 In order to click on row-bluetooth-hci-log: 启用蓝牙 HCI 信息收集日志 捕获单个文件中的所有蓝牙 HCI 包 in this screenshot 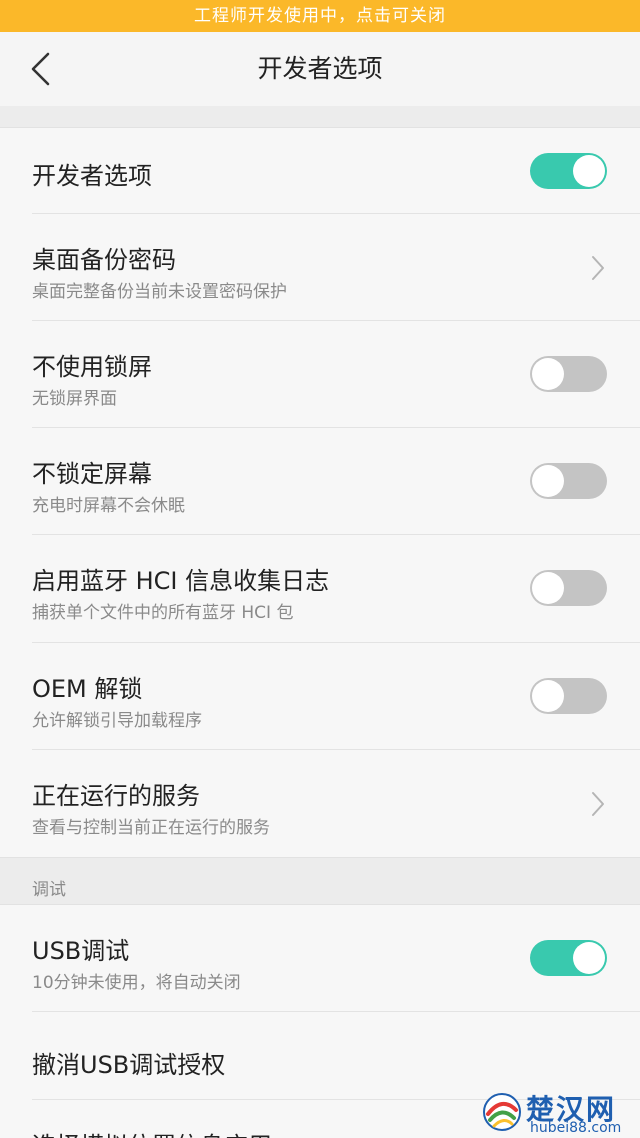, I will do `click(320, 589)`.